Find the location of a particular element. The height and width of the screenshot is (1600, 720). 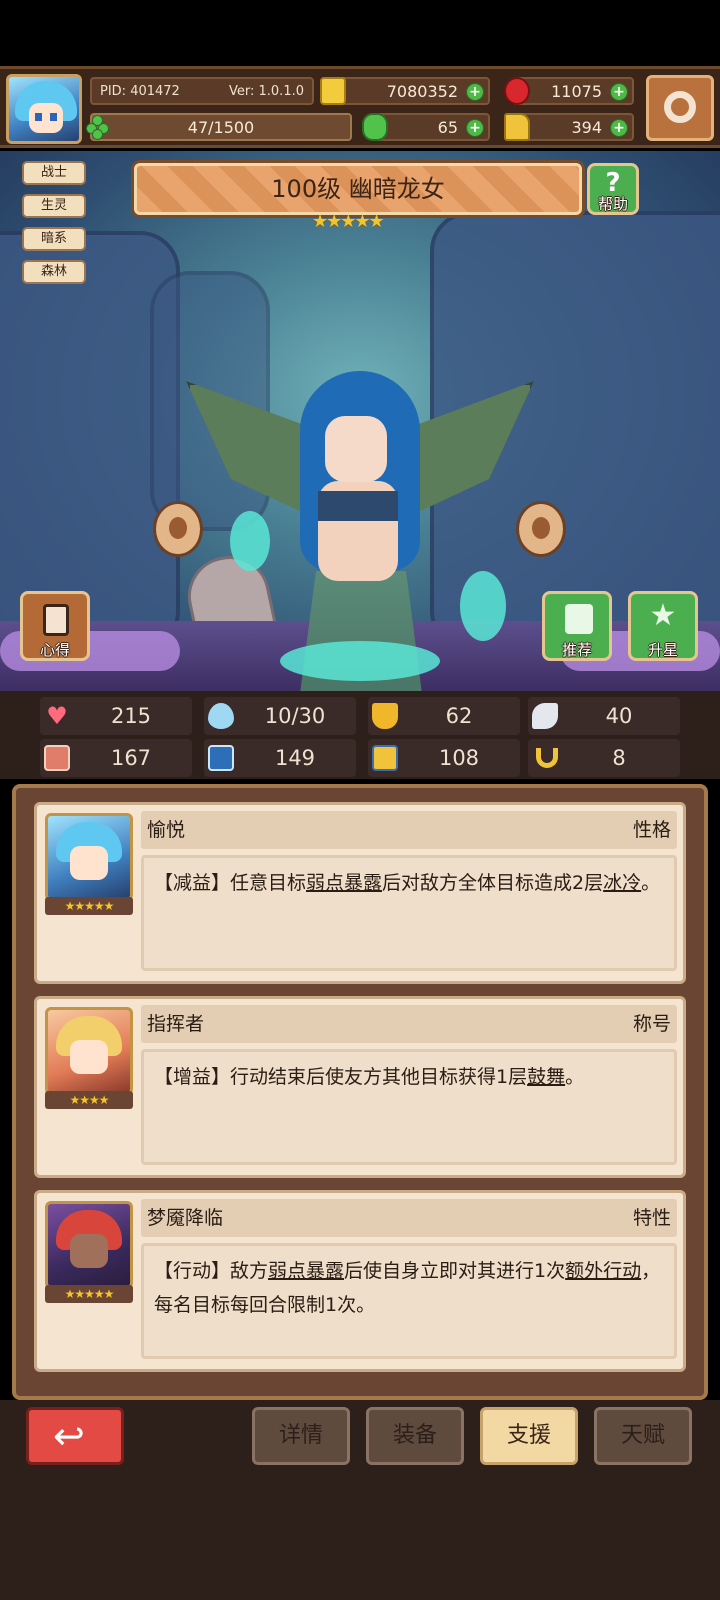

player-avatar is located at coordinates (44, 109).